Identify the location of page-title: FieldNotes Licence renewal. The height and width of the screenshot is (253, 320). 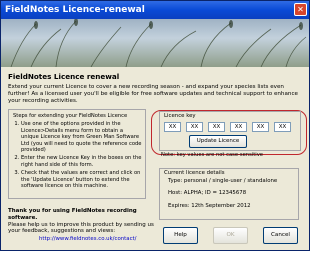
(64, 76).